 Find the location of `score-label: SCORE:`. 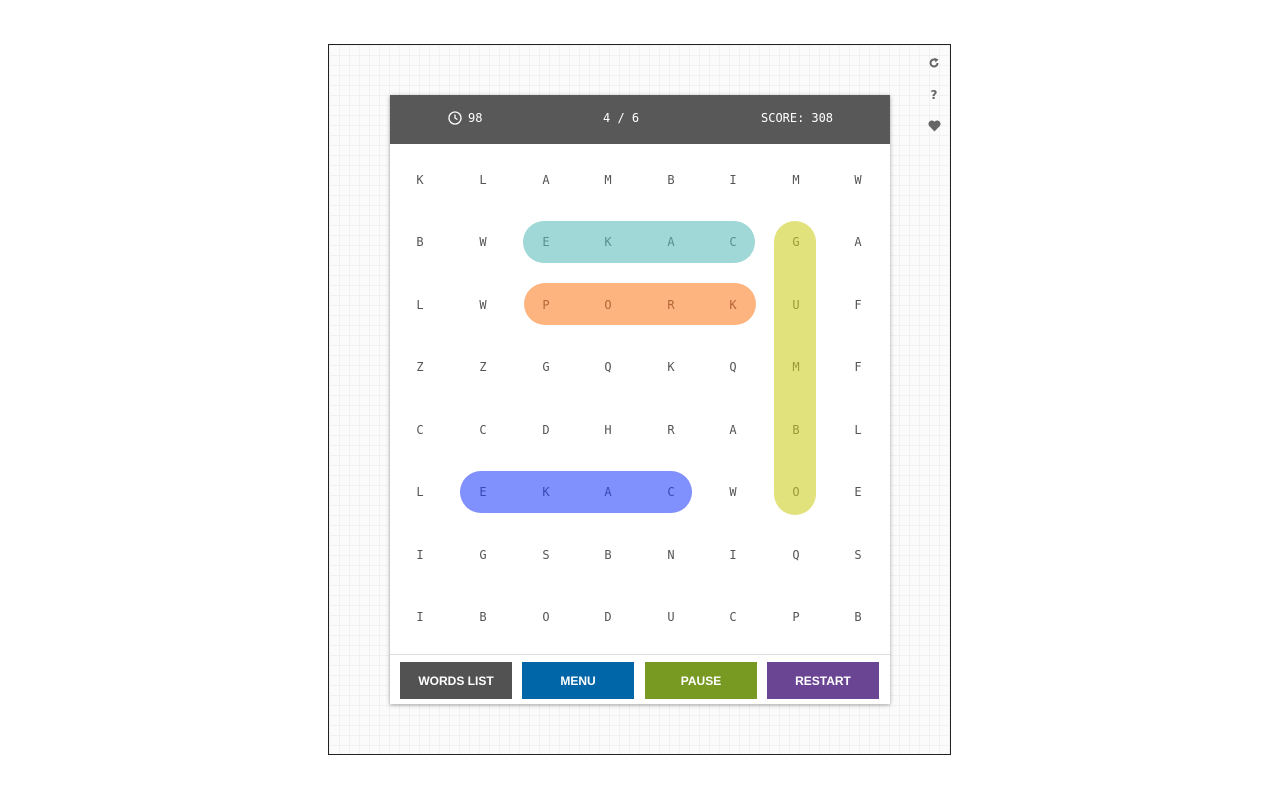

score-label: SCORE: is located at coordinates (783, 118).